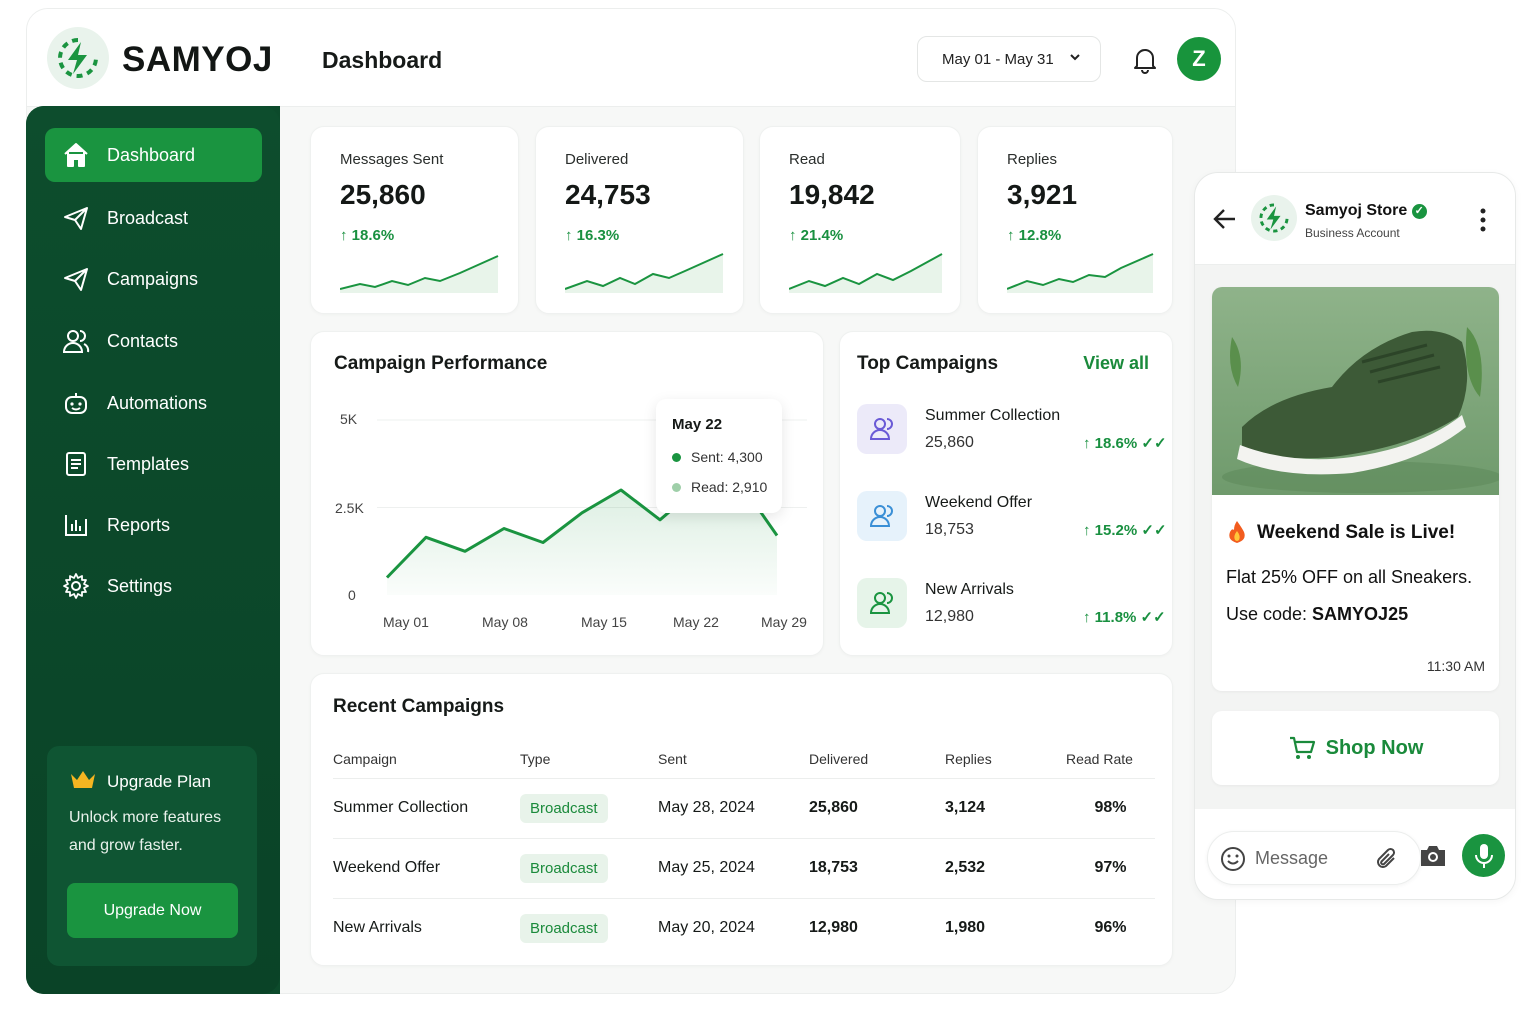 Image resolution: width=1536 pixels, height=1024 pixels. Describe the element at coordinates (426, 759) in the screenshot. I see `column-header: Campaign` at that location.